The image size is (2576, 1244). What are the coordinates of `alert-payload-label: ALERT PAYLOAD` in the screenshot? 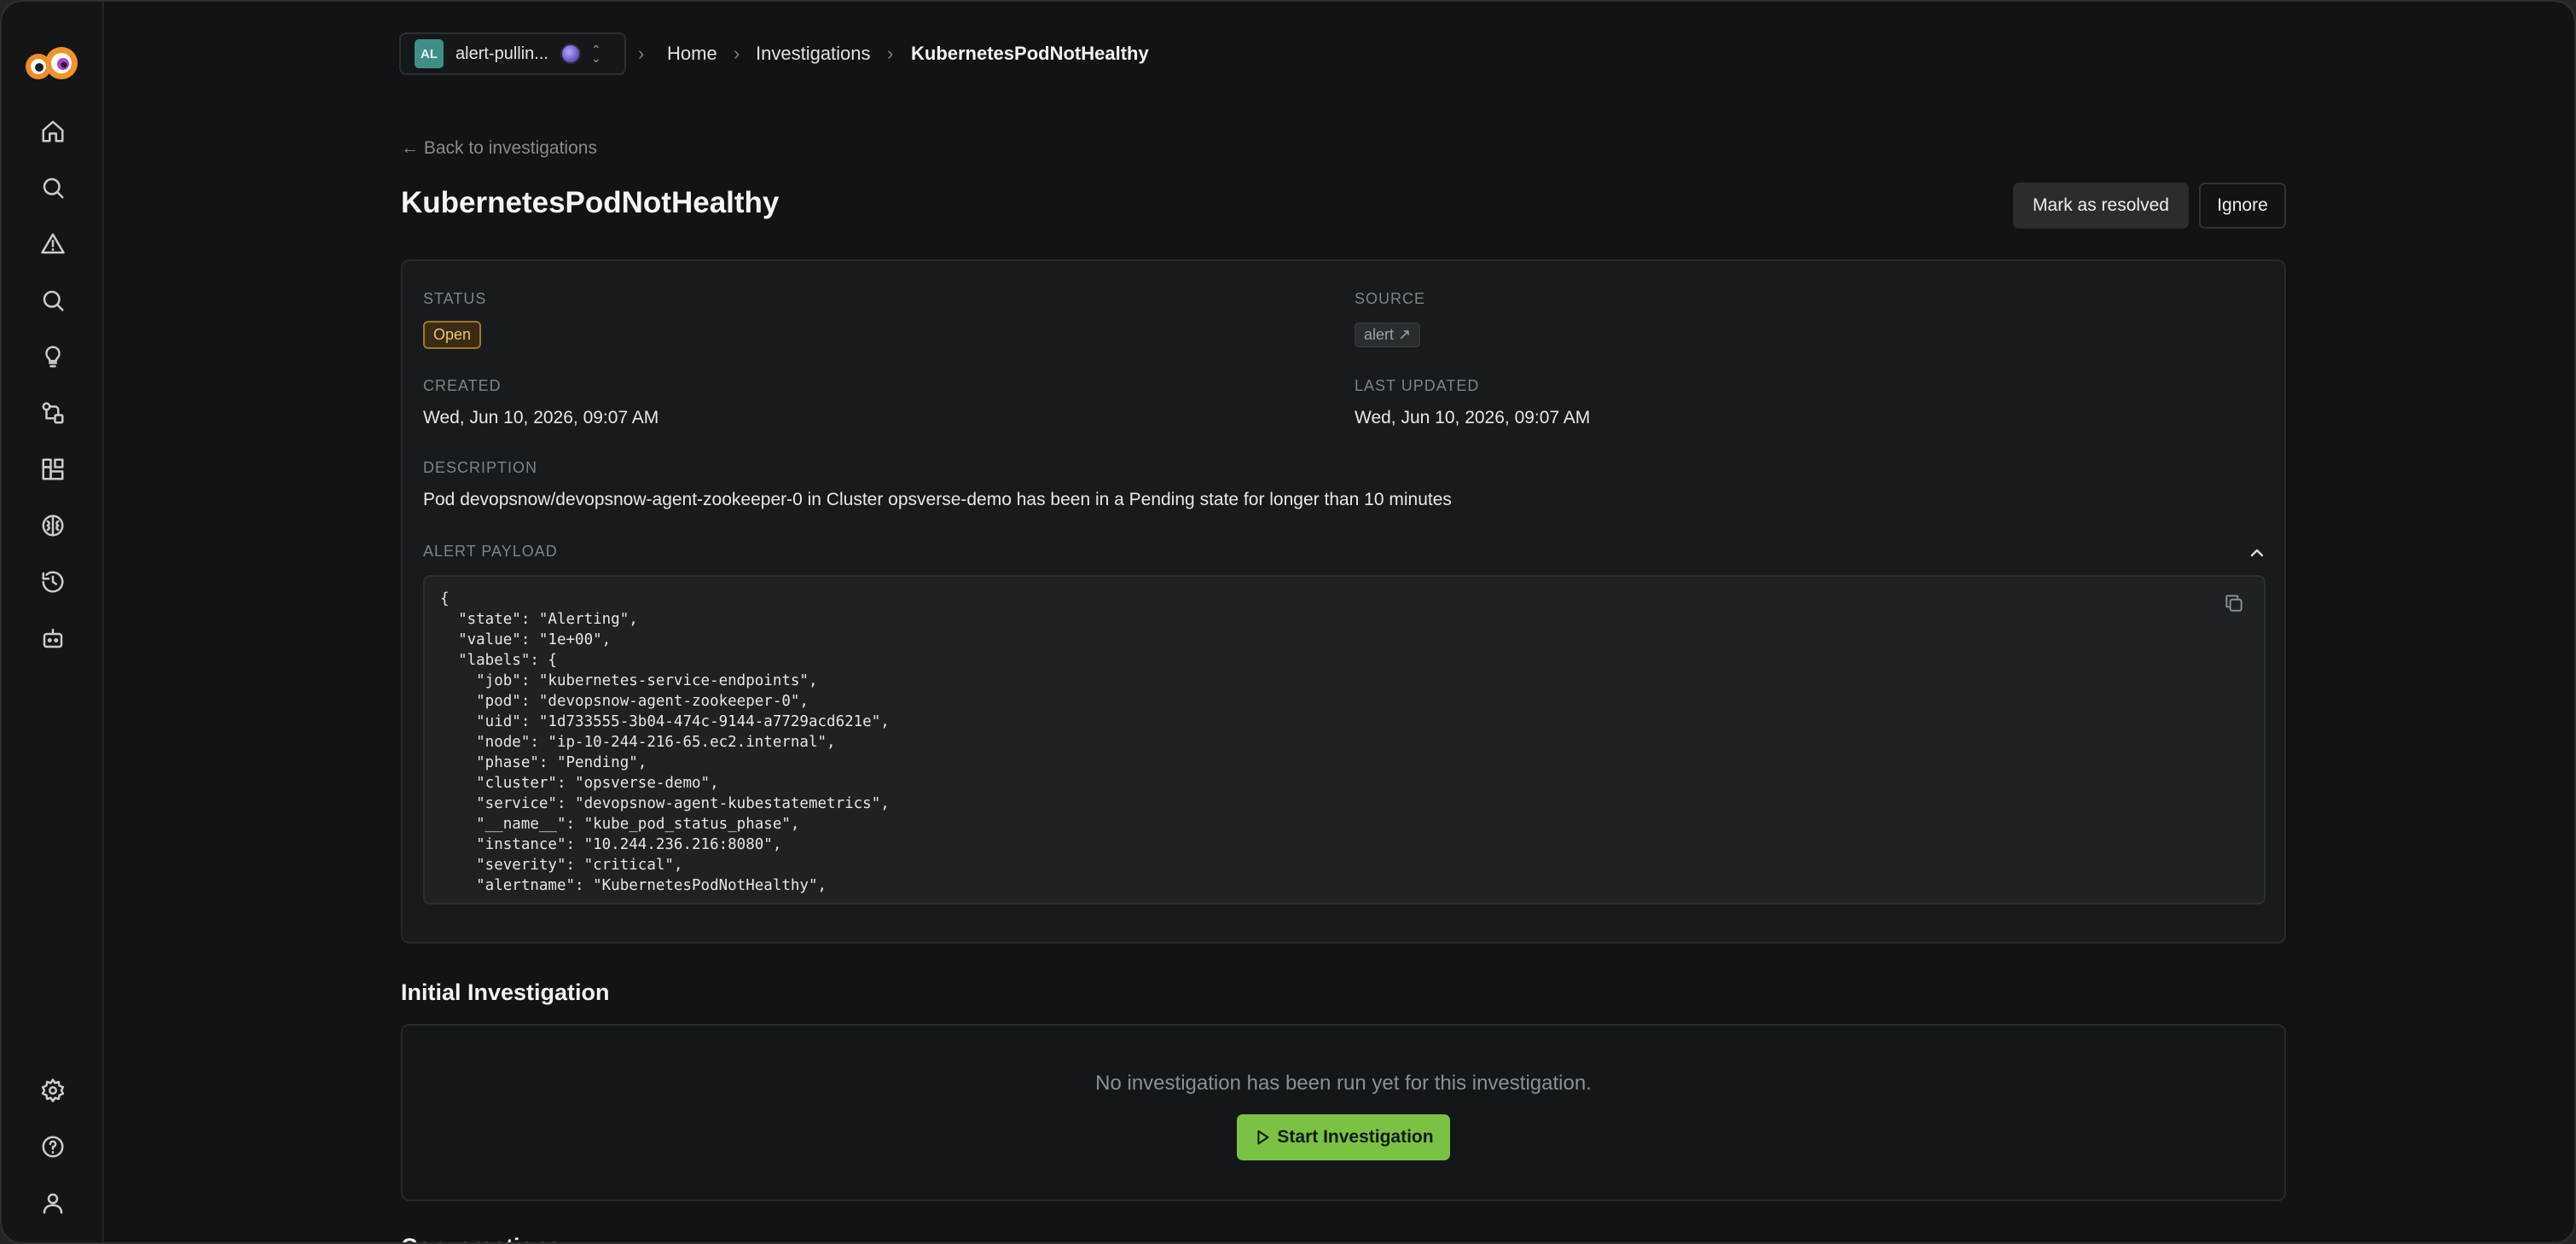 It's located at (490, 551).